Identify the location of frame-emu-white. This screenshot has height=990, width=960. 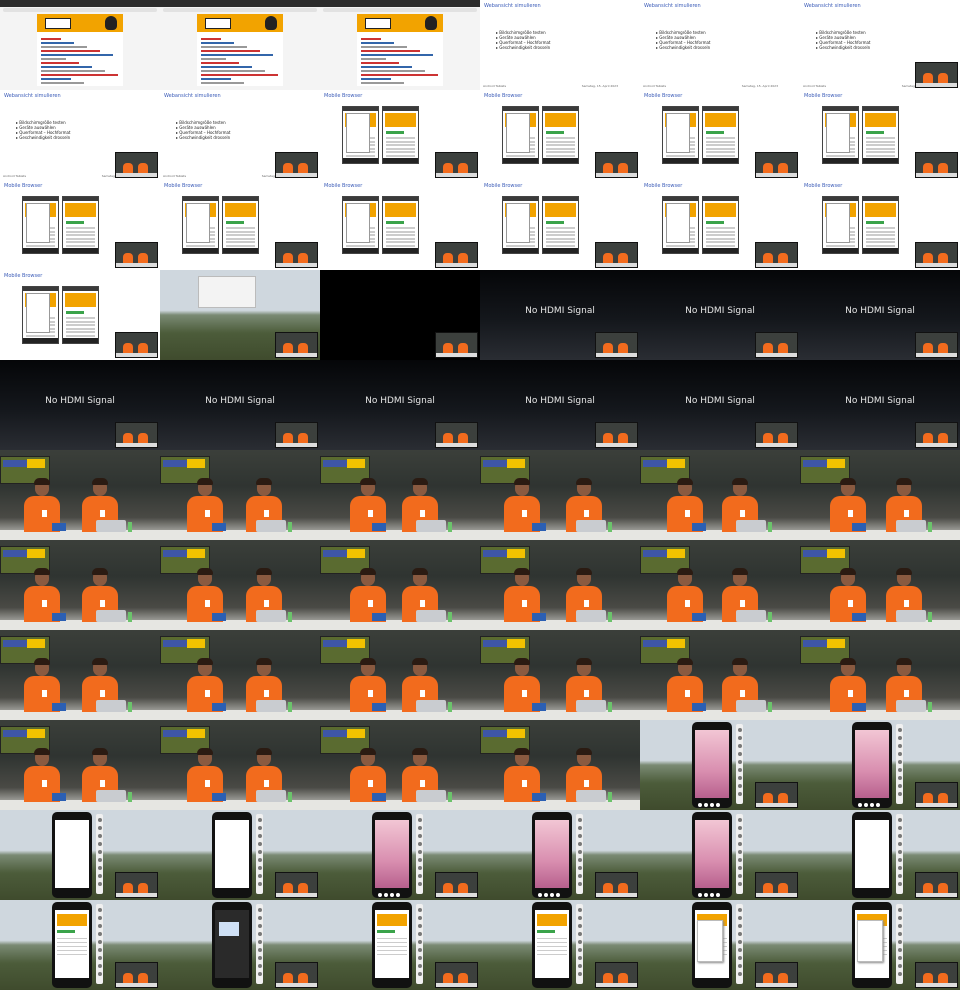
(80, 855).